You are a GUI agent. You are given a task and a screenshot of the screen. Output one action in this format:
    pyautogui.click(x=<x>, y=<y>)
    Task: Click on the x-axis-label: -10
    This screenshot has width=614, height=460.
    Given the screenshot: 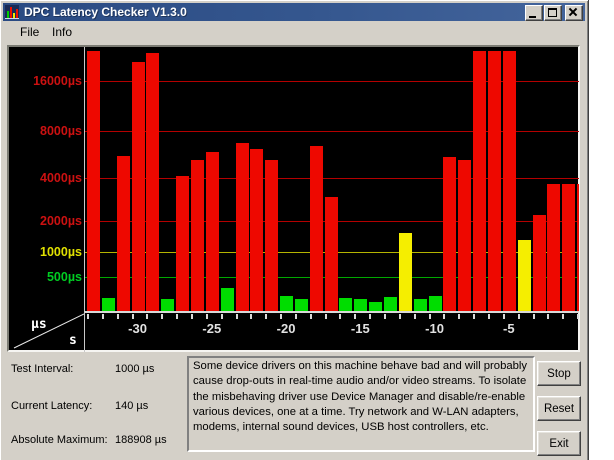 What is the action you would take?
    pyautogui.click(x=434, y=328)
    